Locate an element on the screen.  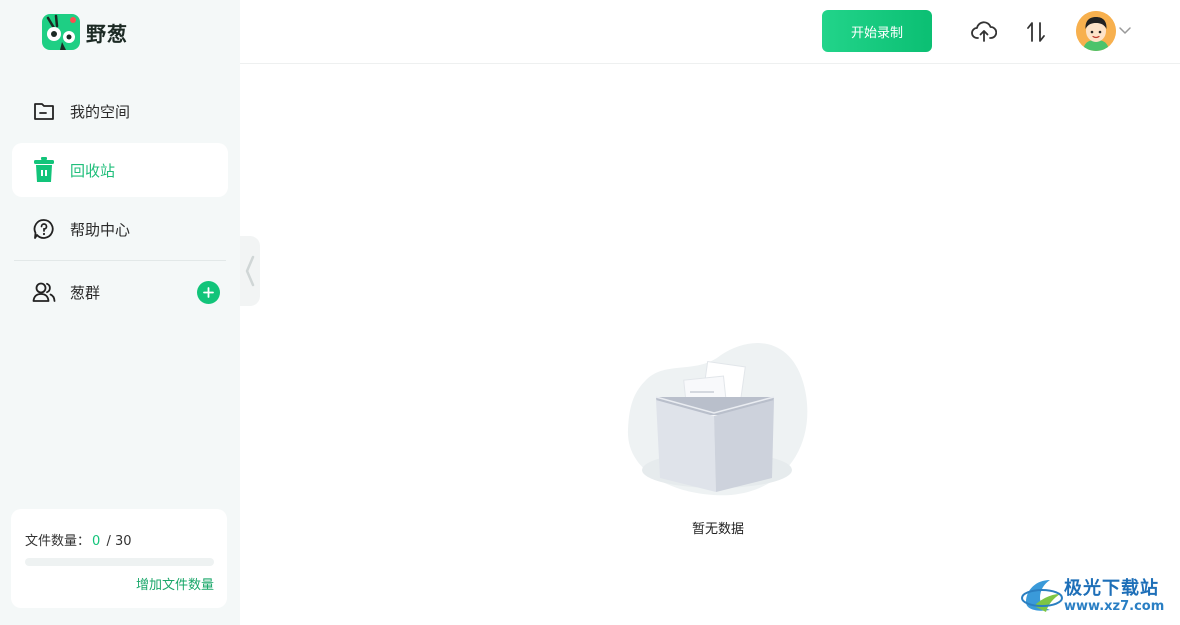
empty-state-illustration is located at coordinates (717, 420).